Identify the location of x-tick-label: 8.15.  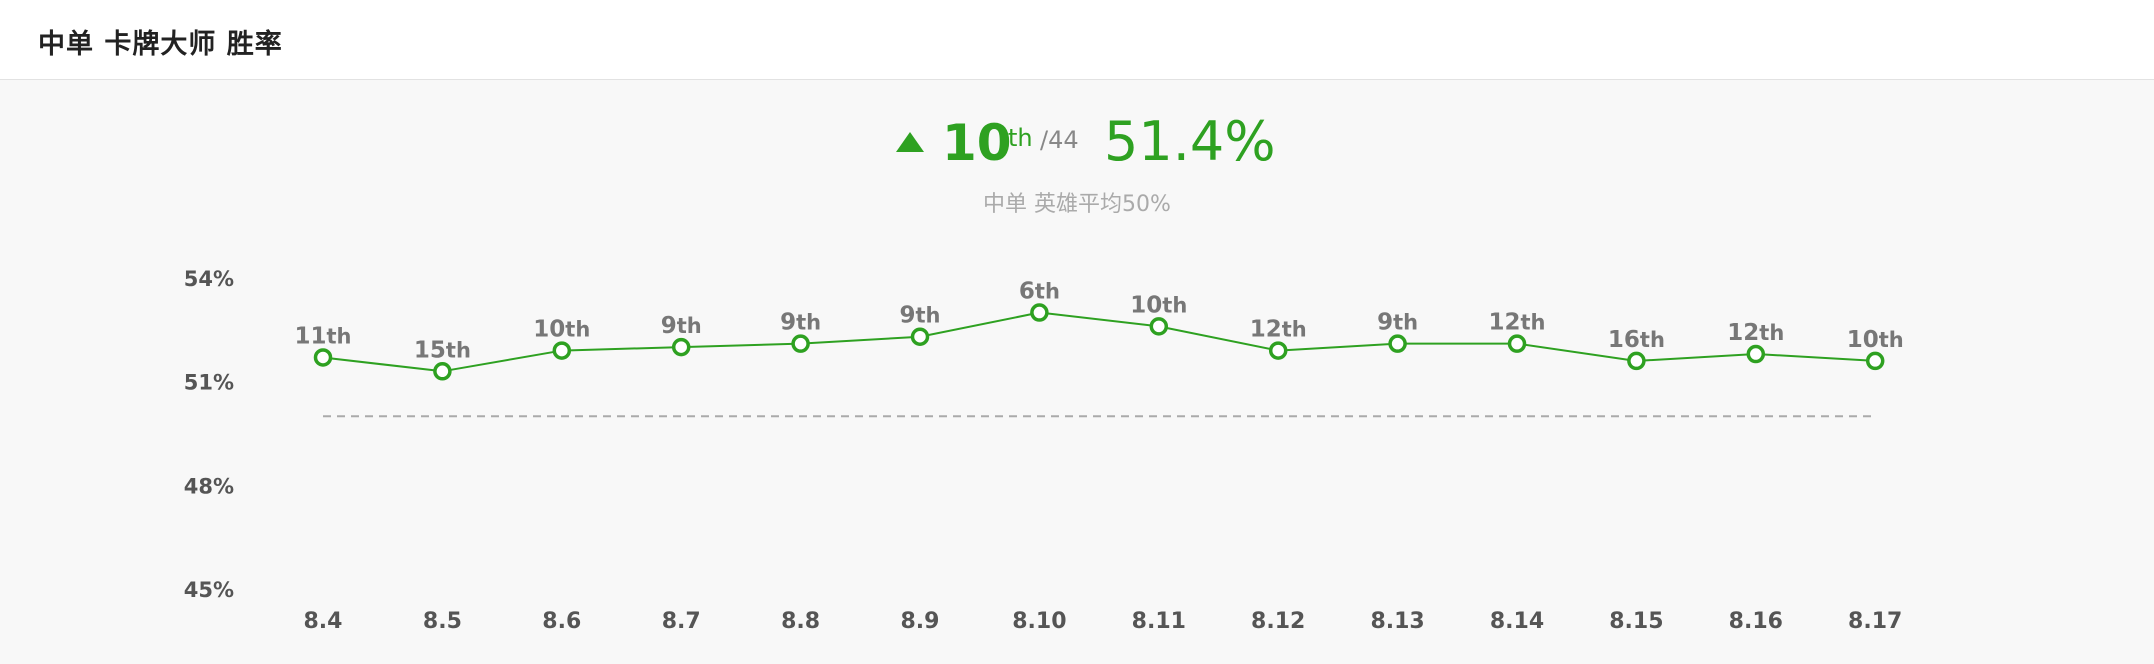
(1636, 621).